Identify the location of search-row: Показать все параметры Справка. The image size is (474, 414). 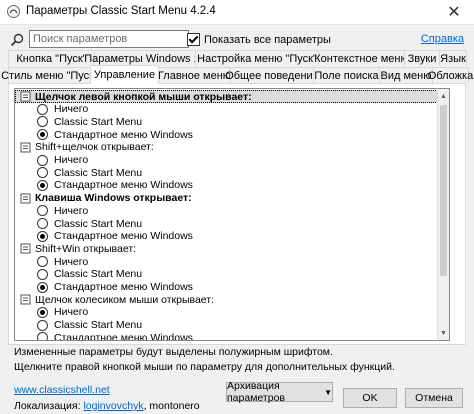
(237, 40).